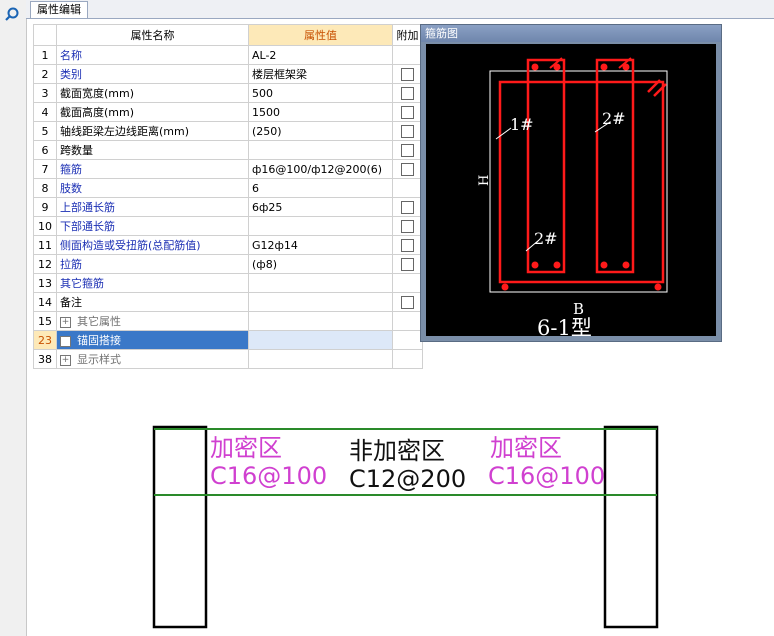 The image size is (774, 636). I want to click on label-2#-bottom: 2#, so click(546, 238).